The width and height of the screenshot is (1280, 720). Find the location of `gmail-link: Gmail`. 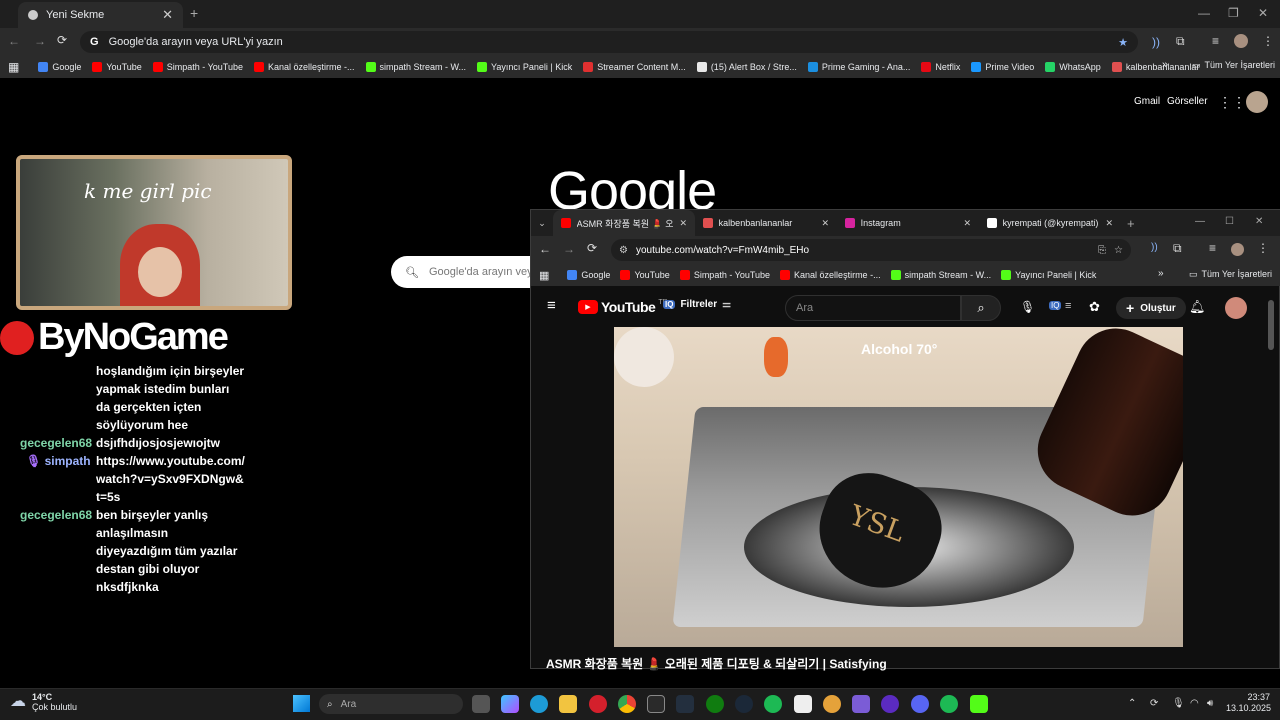

gmail-link: Gmail is located at coordinates (1147, 101).